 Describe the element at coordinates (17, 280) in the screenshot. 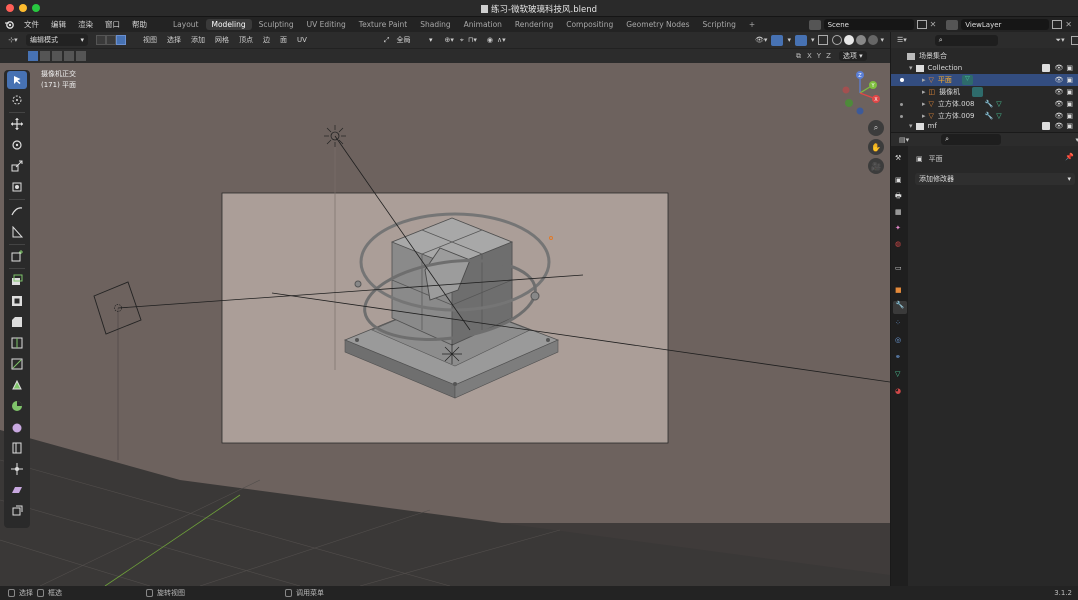

I see `extrude-tool` at that location.